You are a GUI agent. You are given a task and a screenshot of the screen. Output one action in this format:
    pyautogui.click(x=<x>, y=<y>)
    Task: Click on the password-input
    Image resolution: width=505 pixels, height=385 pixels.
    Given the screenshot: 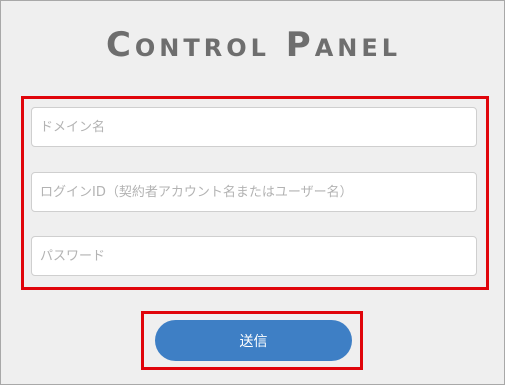 What is the action you would take?
    pyautogui.click(x=254, y=256)
    